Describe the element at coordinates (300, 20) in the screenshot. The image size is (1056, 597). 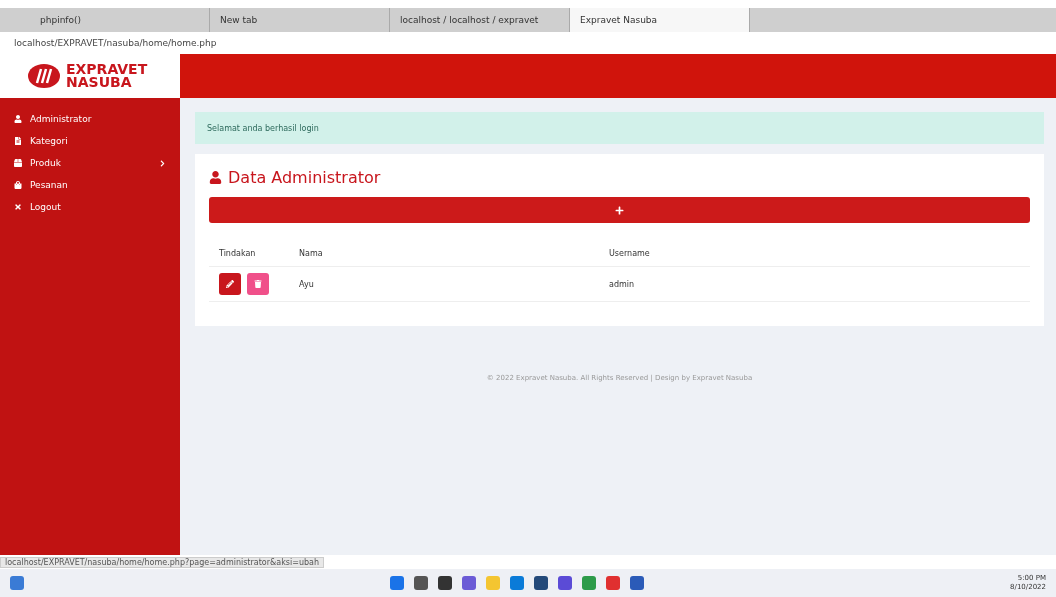
I see `browser-tab: New tab` at that location.